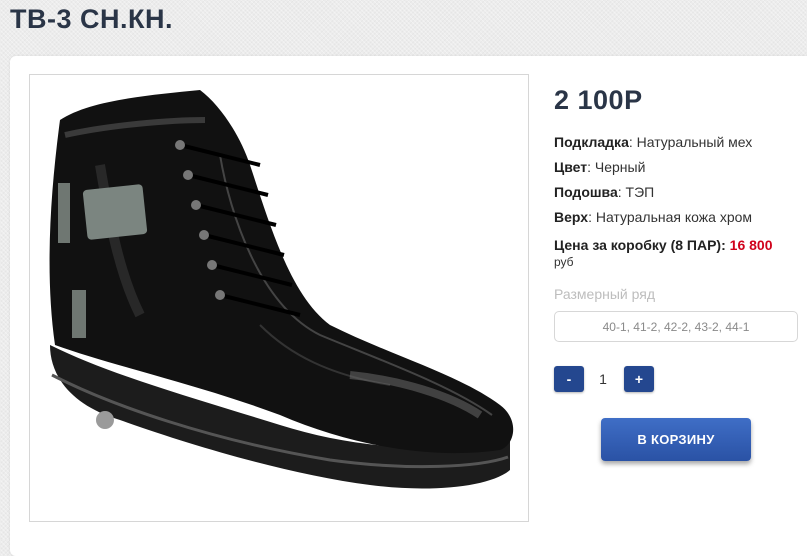 The width and height of the screenshot is (807, 556). What do you see at coordinates (571, 217) in the screenshot?
I see `spec-label: Верх` at bounding box center [571, 217].